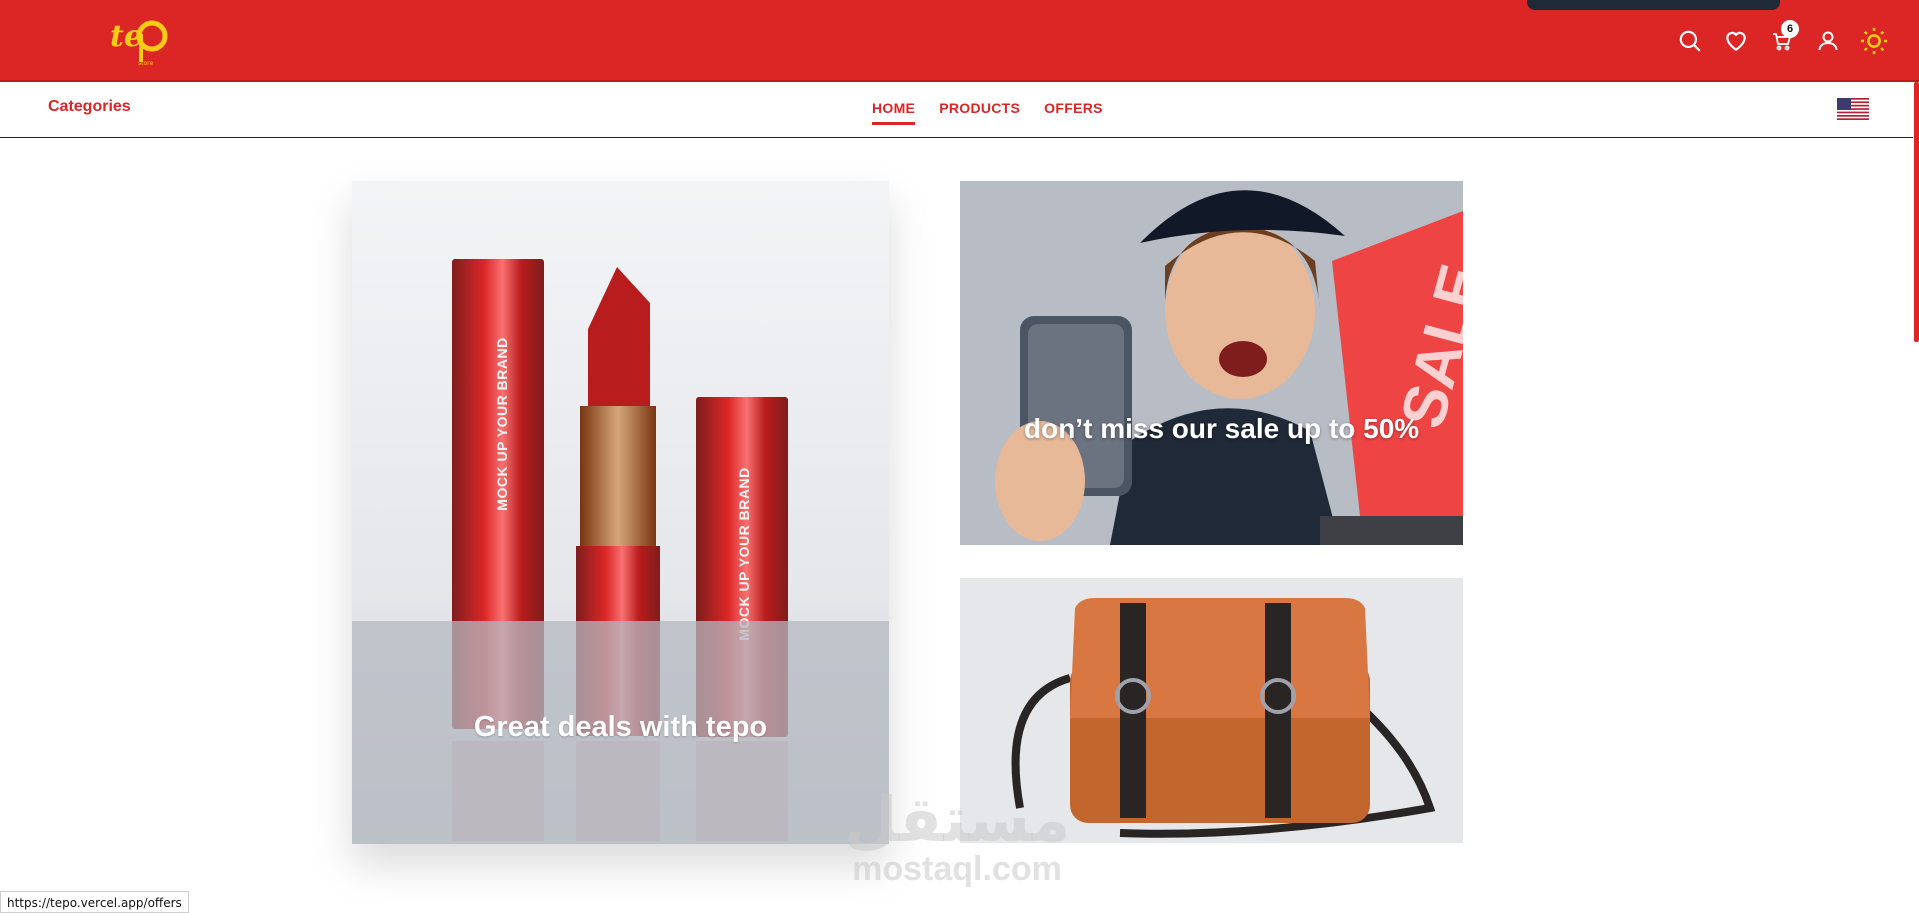 The image size is (1919, 913). What do you see at coordinates (145, 63) in the screenshot?
I see `svg-text: store` at bounding box center [145, 63].